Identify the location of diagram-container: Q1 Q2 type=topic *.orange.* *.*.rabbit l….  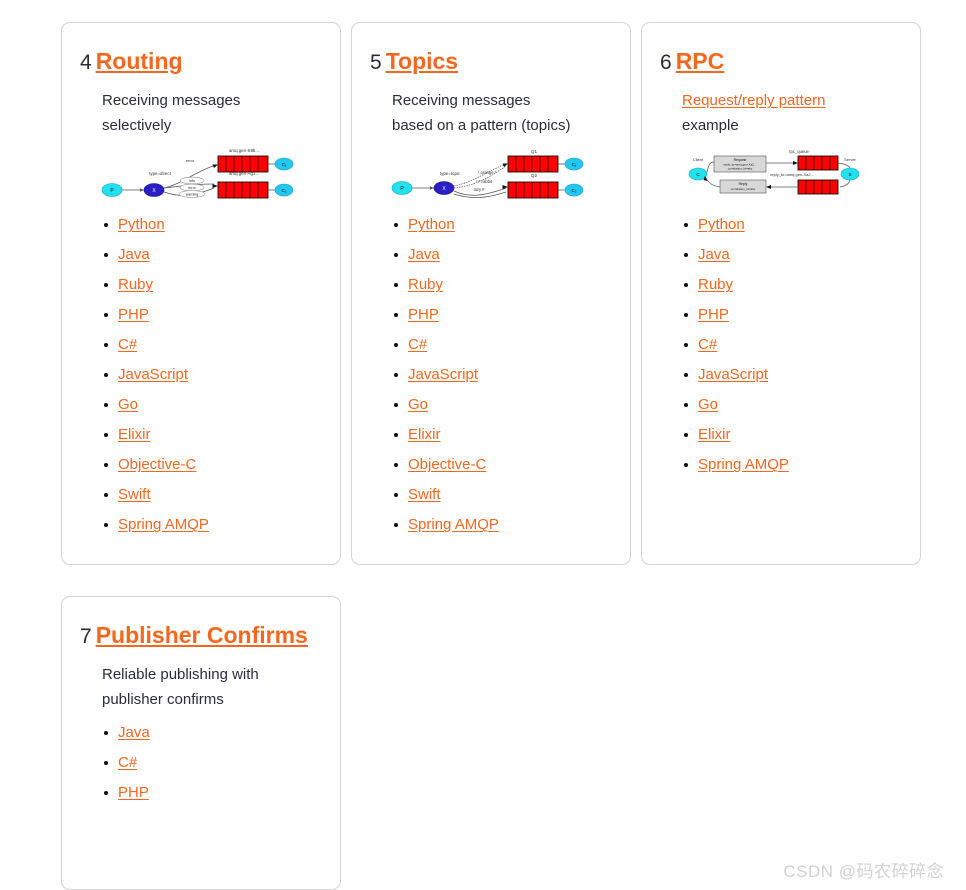
(491, 173).